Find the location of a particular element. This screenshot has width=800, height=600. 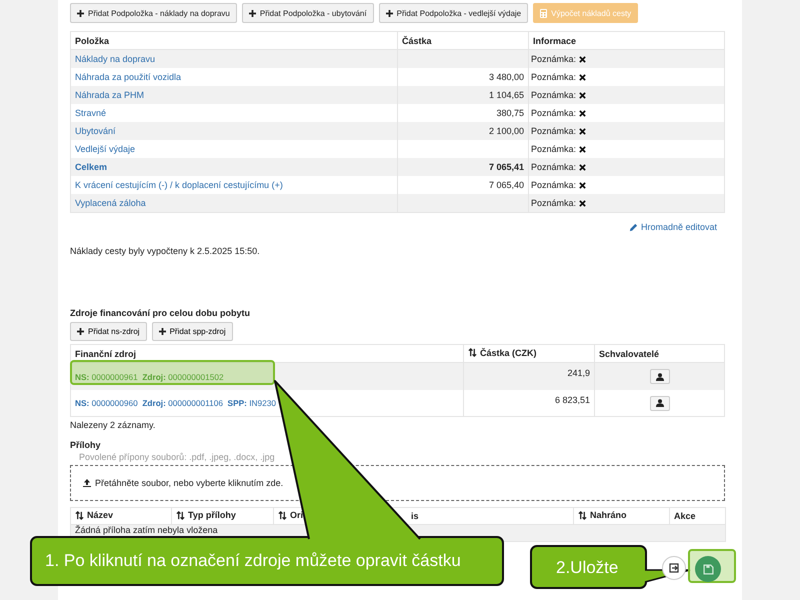

upload-icon is located at coordinates (87, 483).